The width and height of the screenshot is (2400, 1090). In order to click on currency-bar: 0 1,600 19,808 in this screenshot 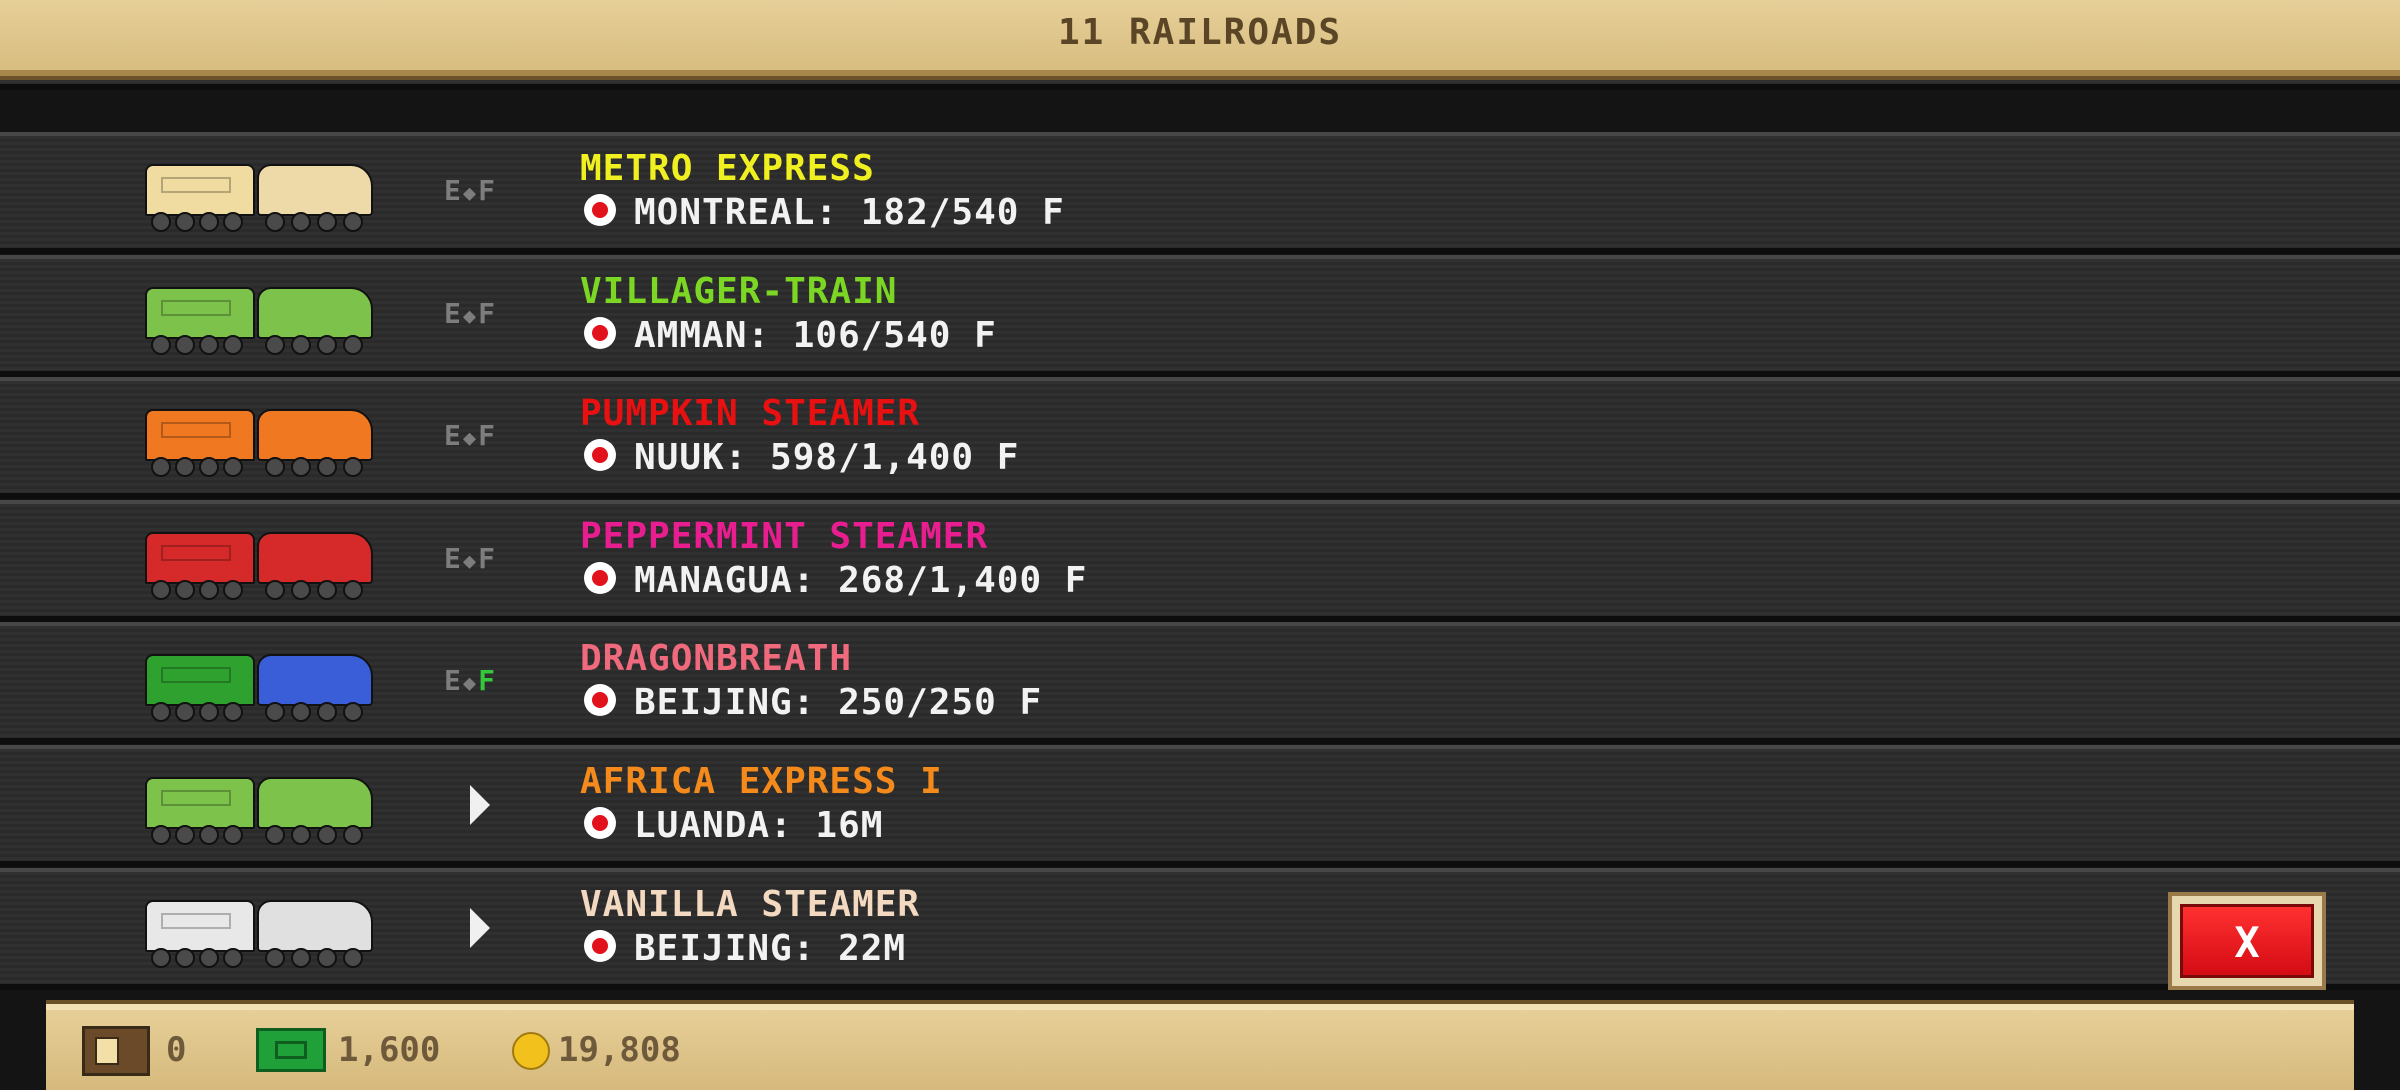, I will do `click(1200, 1047)`.